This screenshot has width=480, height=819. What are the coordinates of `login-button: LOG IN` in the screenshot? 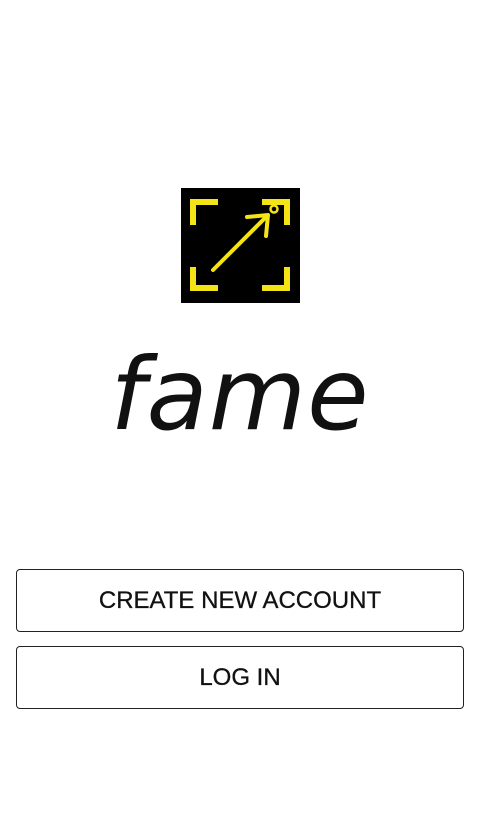 It's located at (240, 677).